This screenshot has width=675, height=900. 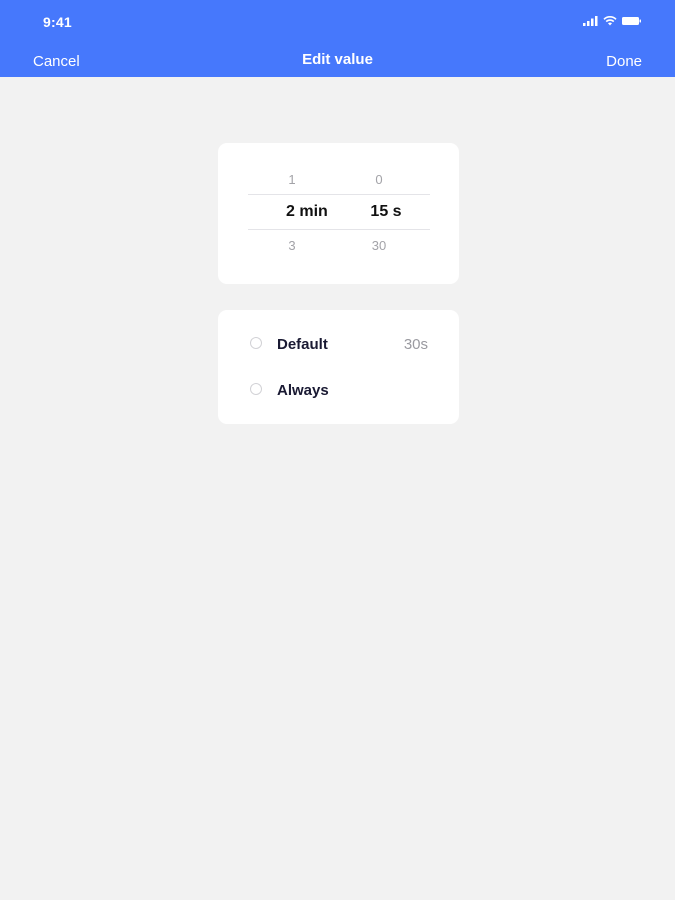 What do you see at coordinates (256, 343) in the screenshot?
I see `radio-default` at bounding box center [256, 343].